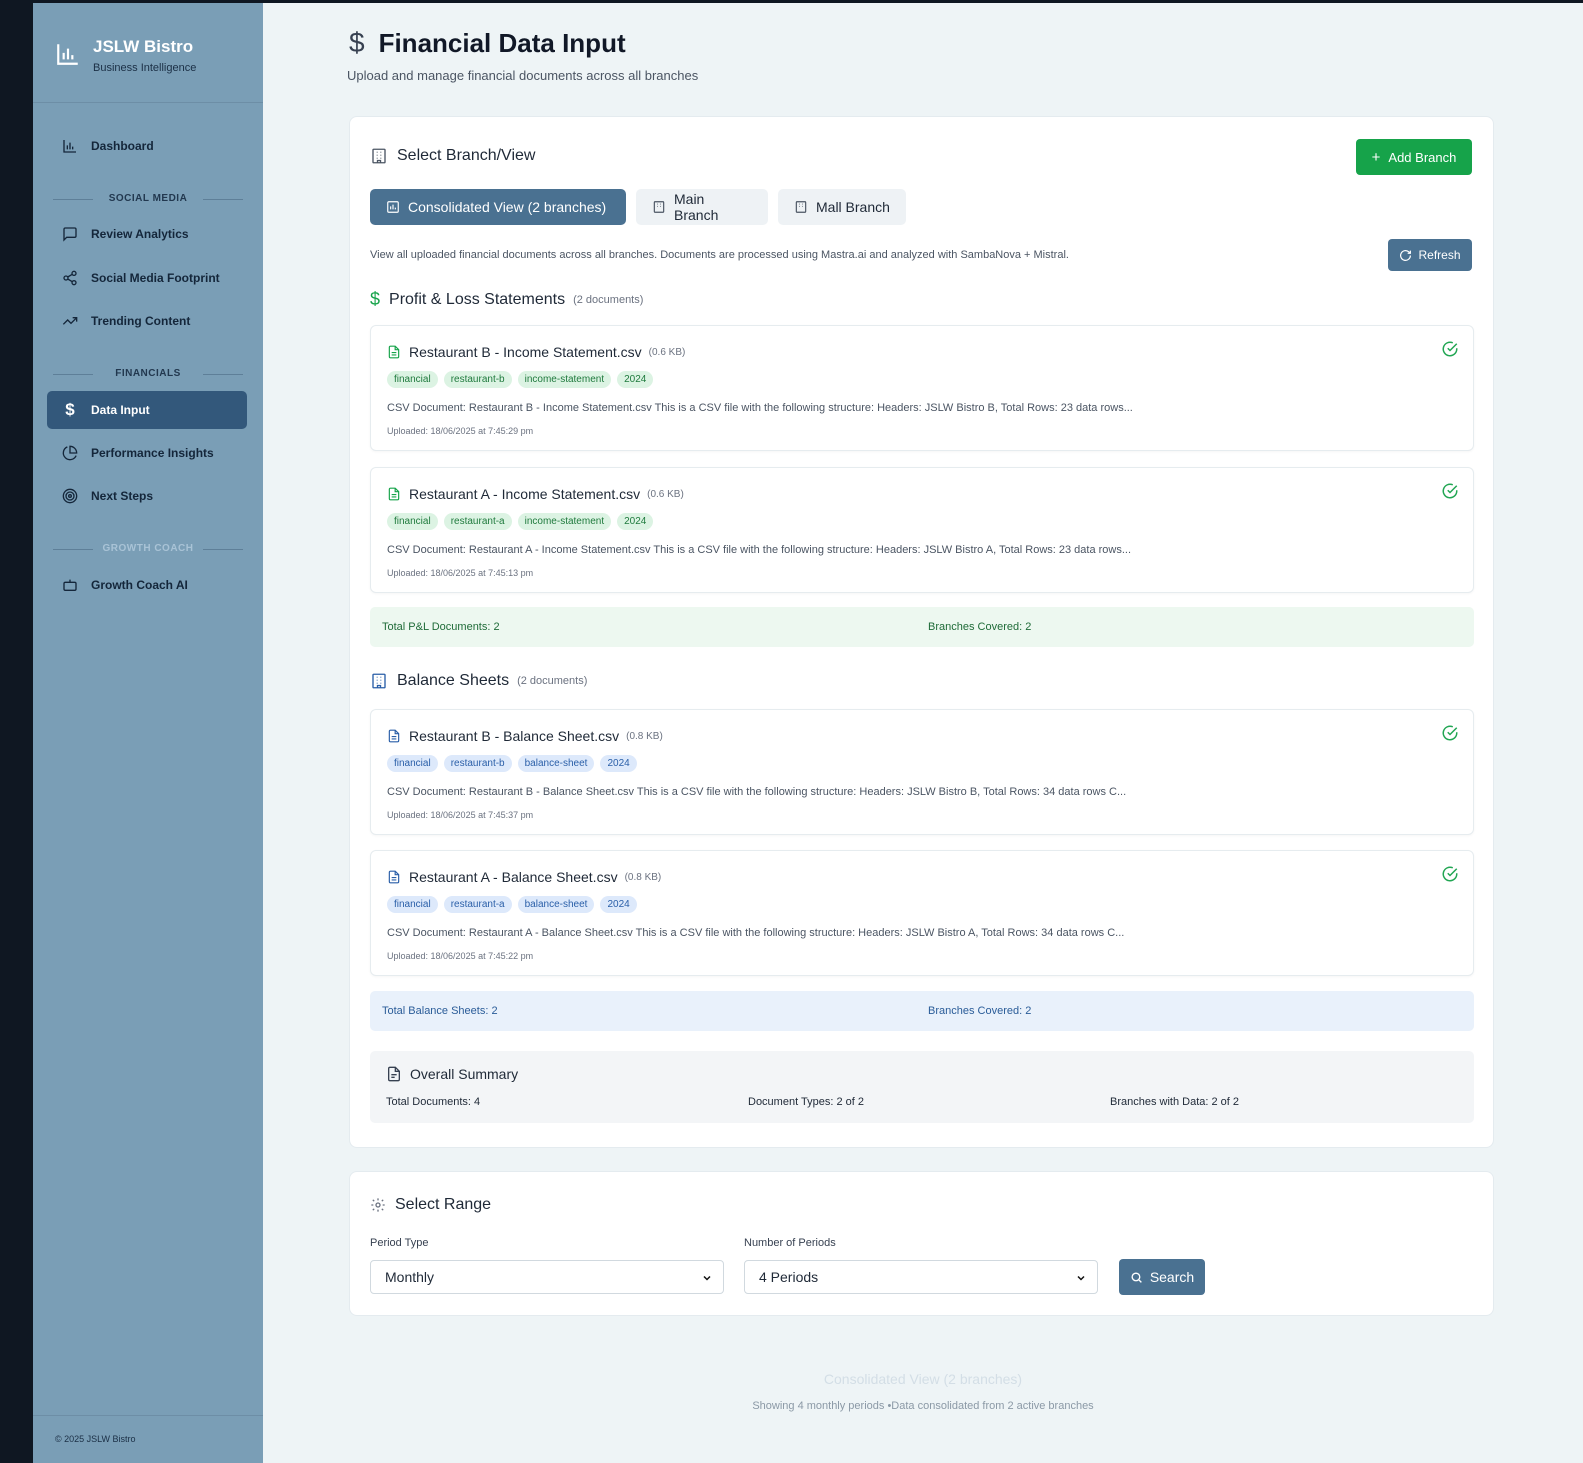 Image resolution: width=1583 pixels, height=1463 pixels. What do you see at coordinates (70, 321) in the screenshot?
I see `trending-up-icon` at bounding box center [70, 321].